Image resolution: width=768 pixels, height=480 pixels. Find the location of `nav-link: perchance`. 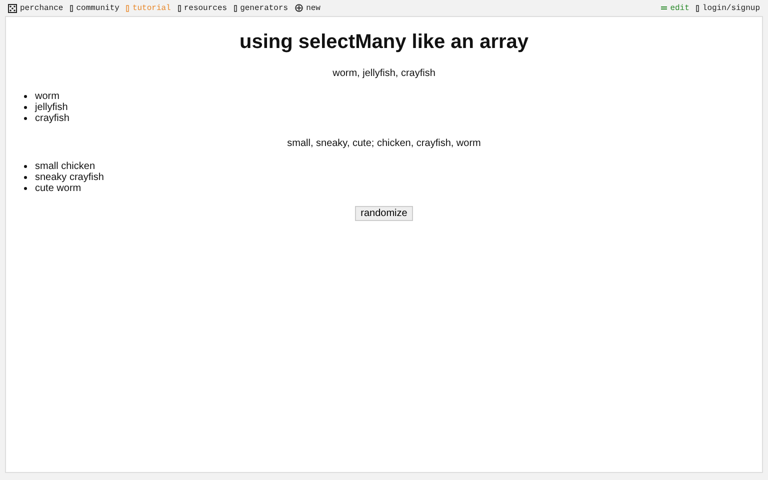

nav-link: perchance is located at coordinates (36, 8).